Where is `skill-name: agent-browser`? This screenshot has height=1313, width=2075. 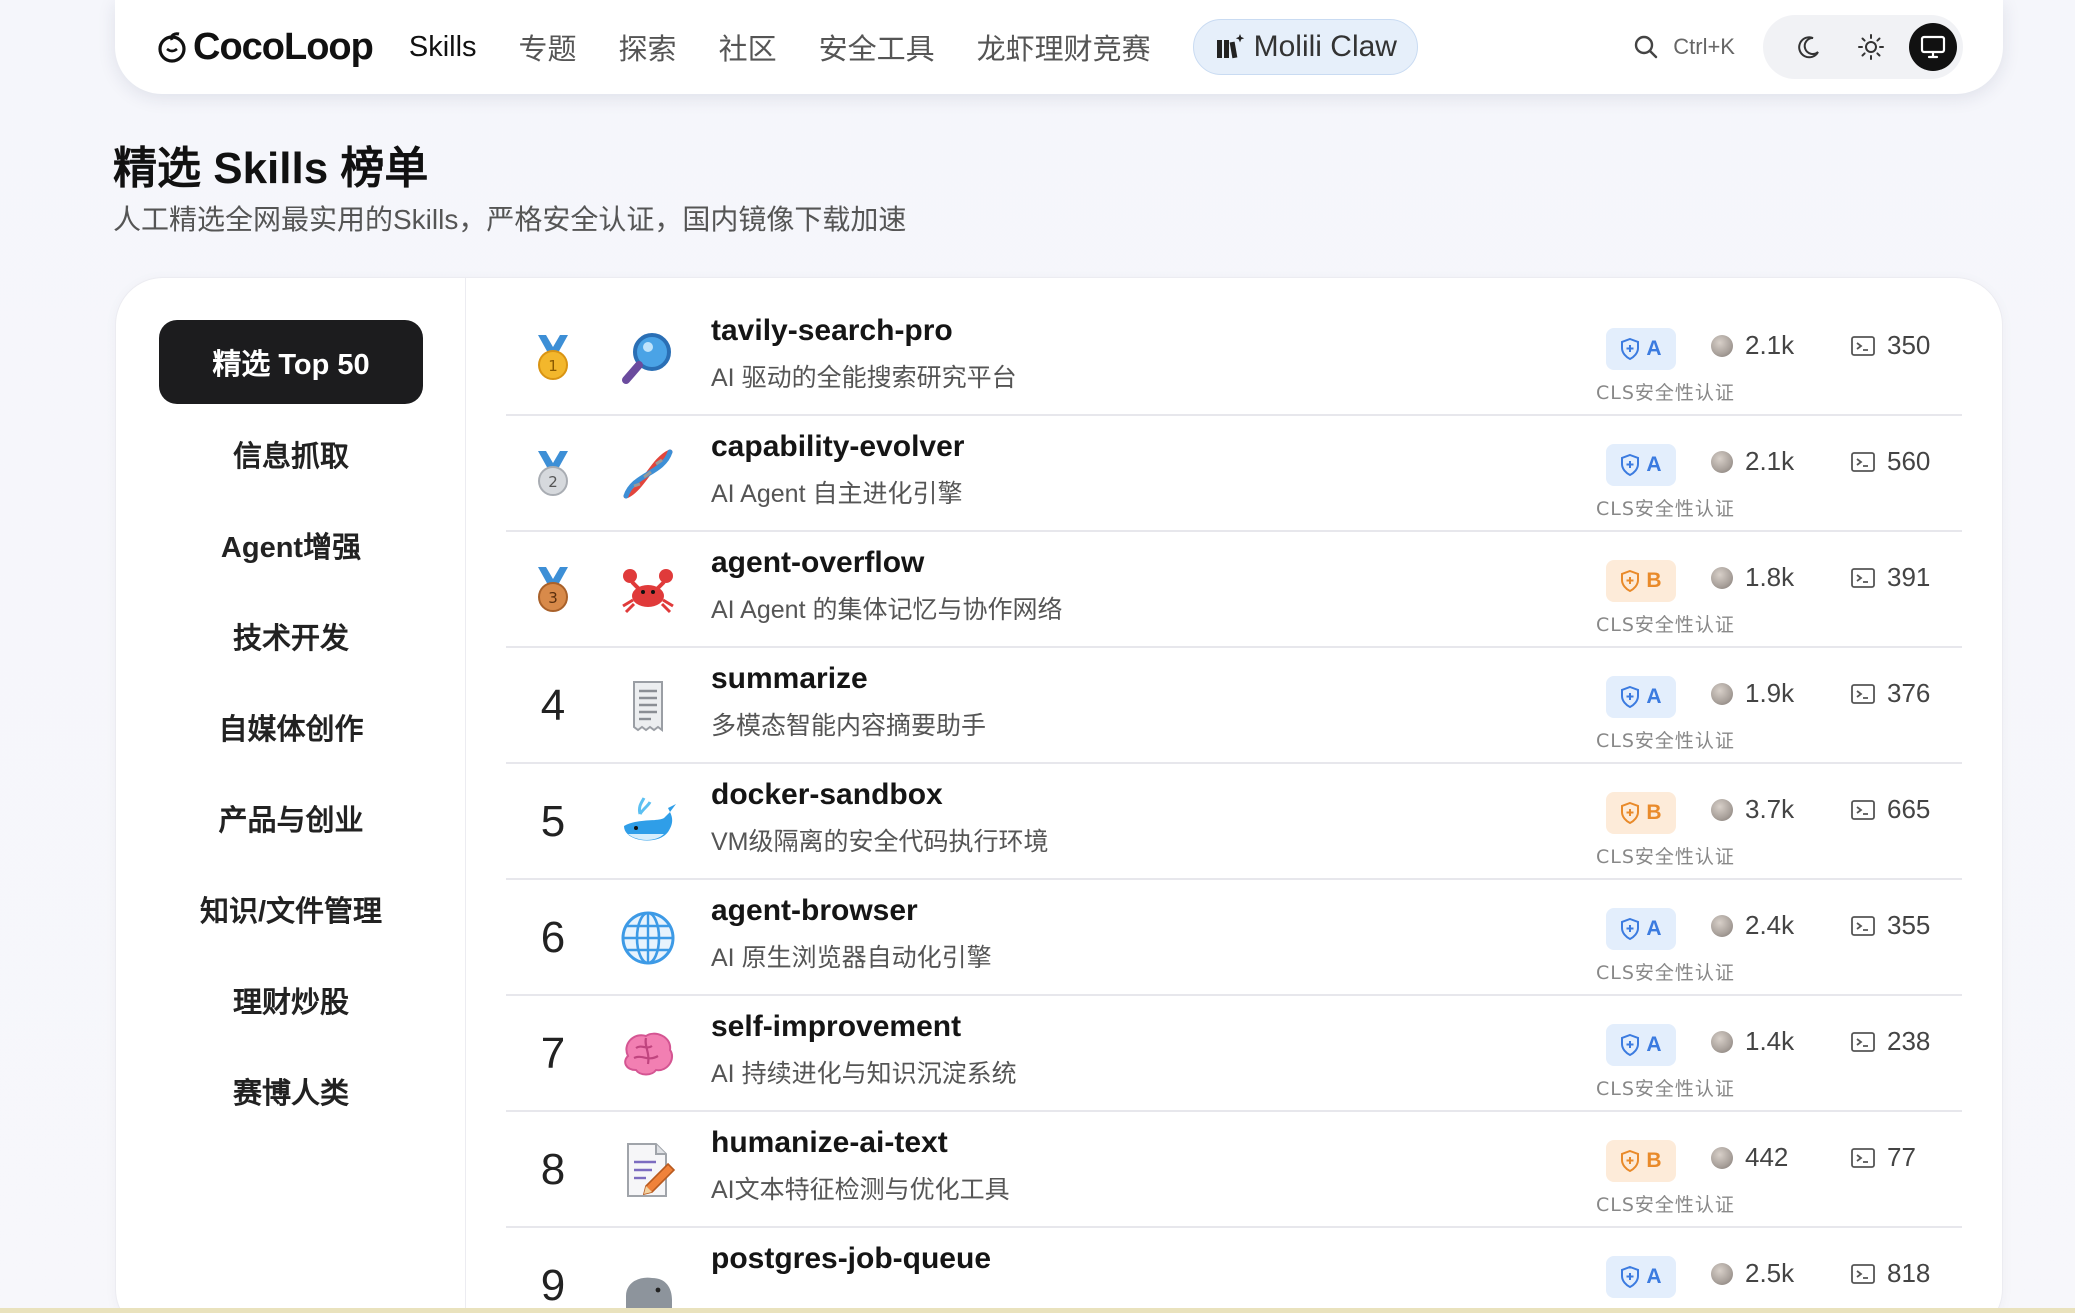 skill-name: agent-browser is located at coordinates (814, 911).